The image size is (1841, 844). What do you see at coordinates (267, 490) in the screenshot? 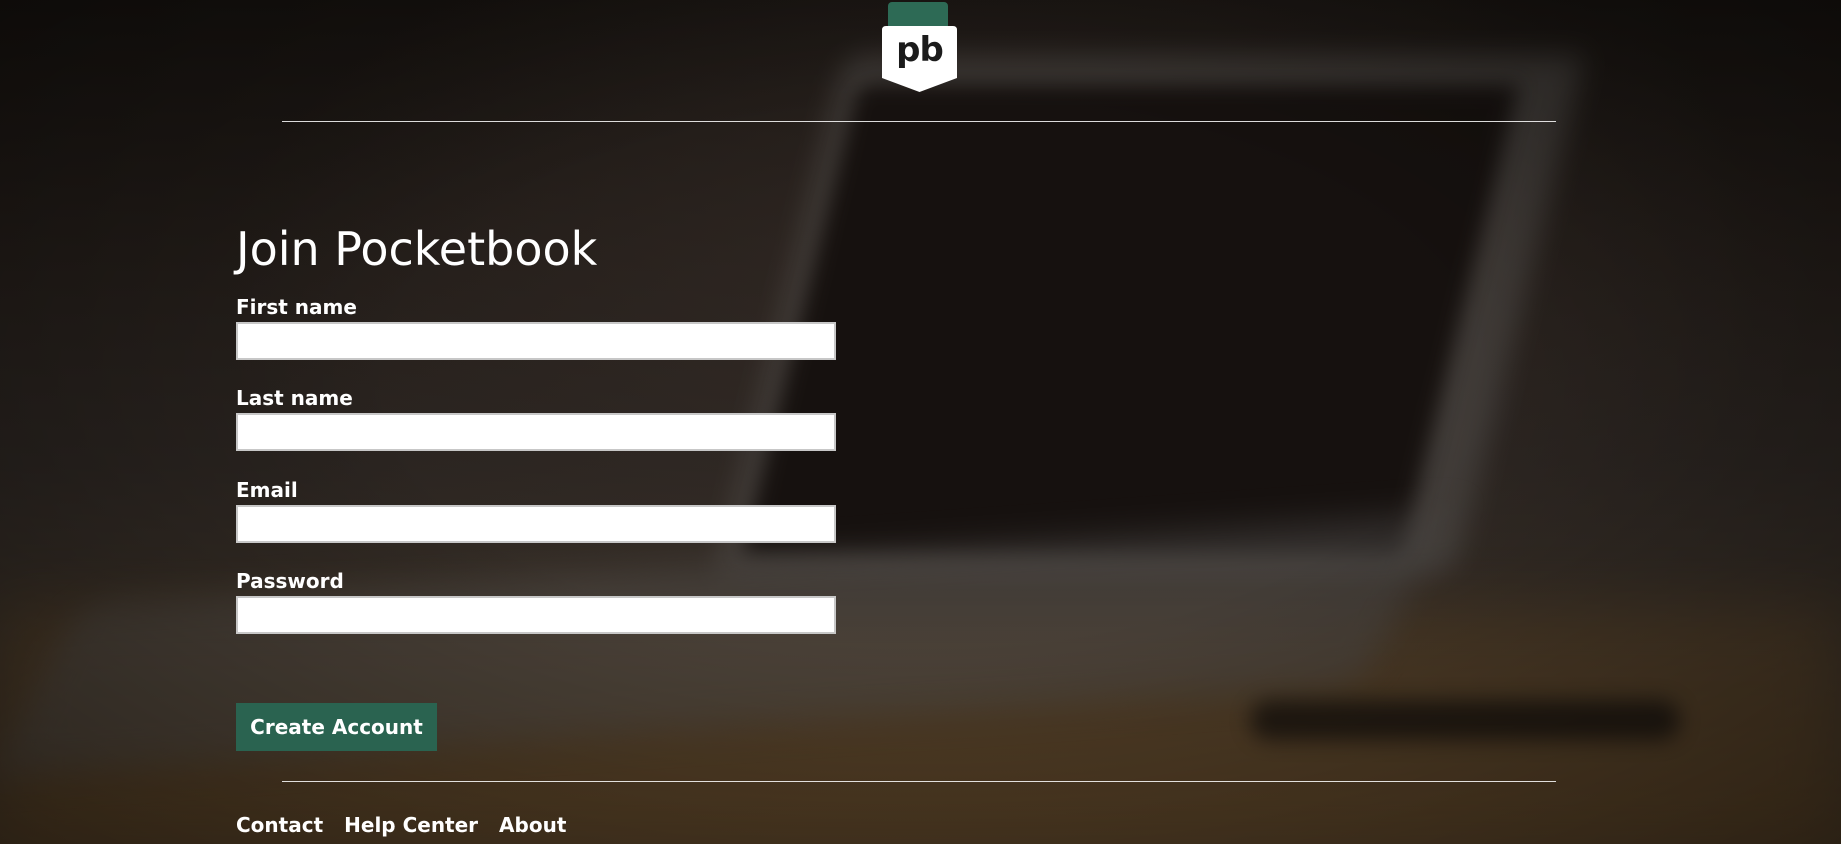
I see `email-label: Email` at bounding box center [267, 490].